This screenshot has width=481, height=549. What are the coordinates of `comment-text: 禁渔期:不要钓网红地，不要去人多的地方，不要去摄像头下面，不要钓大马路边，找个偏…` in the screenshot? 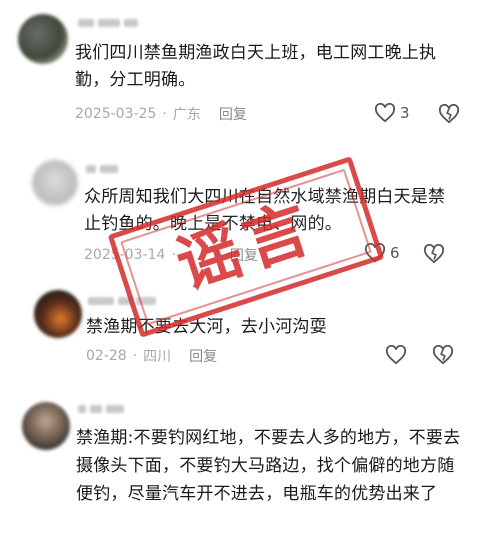 It's located at (268, 466).